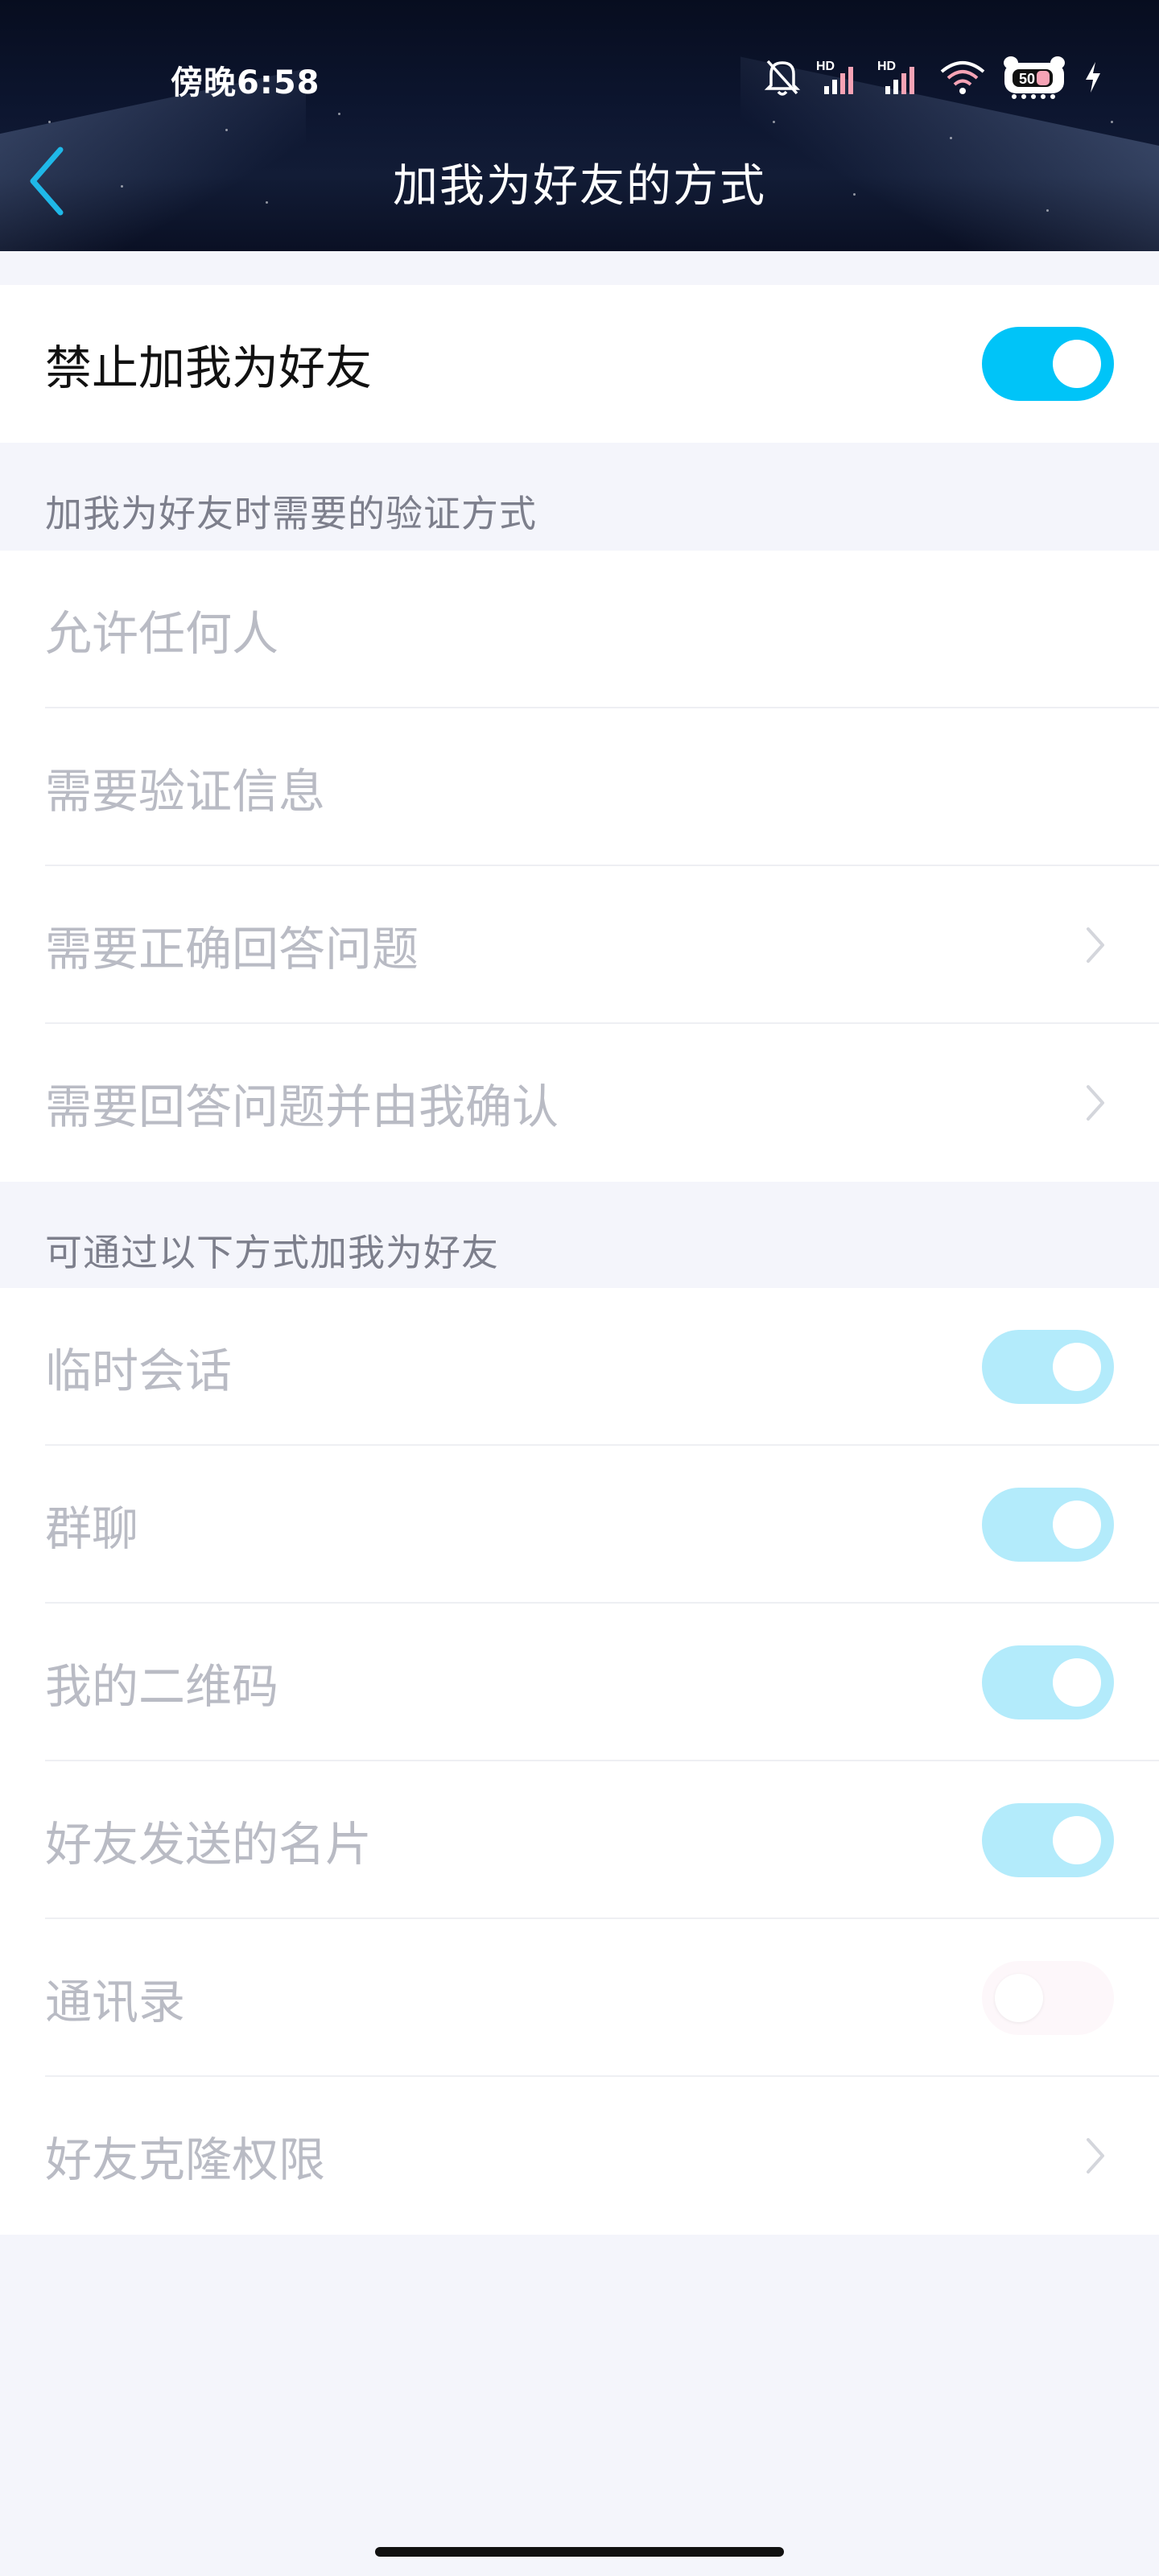 The image size is (1159, 2576). I want to click on channels-section-header: 可通过以下方式加我为好友, so click(272, 1252).